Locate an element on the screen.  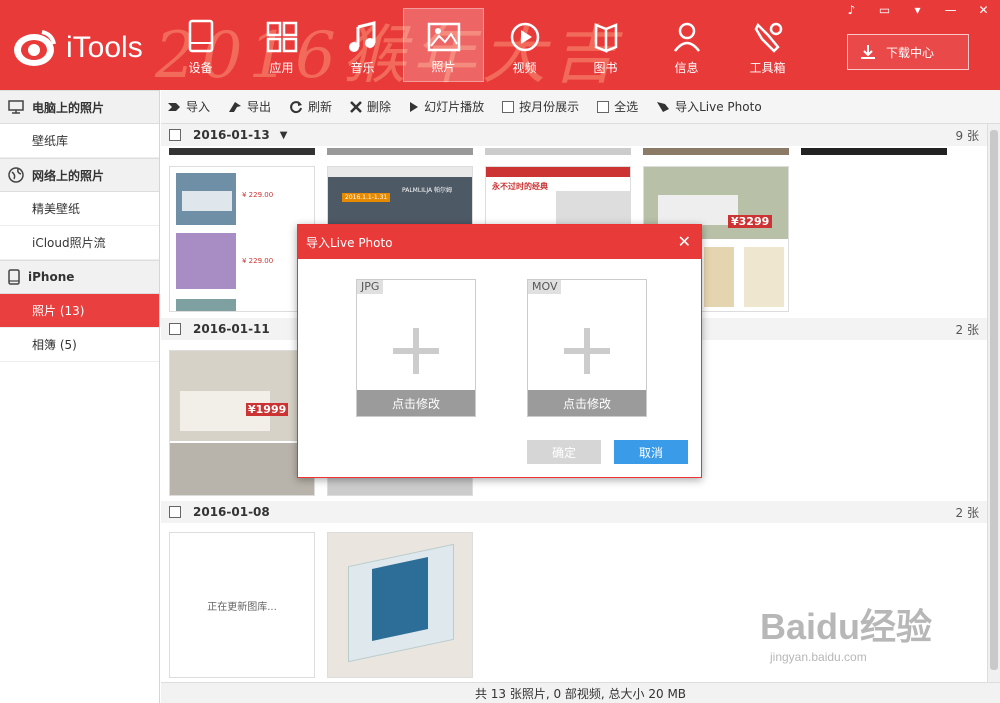
jpg-modify-button: 点击修改 is located at coordinates (416, 403).